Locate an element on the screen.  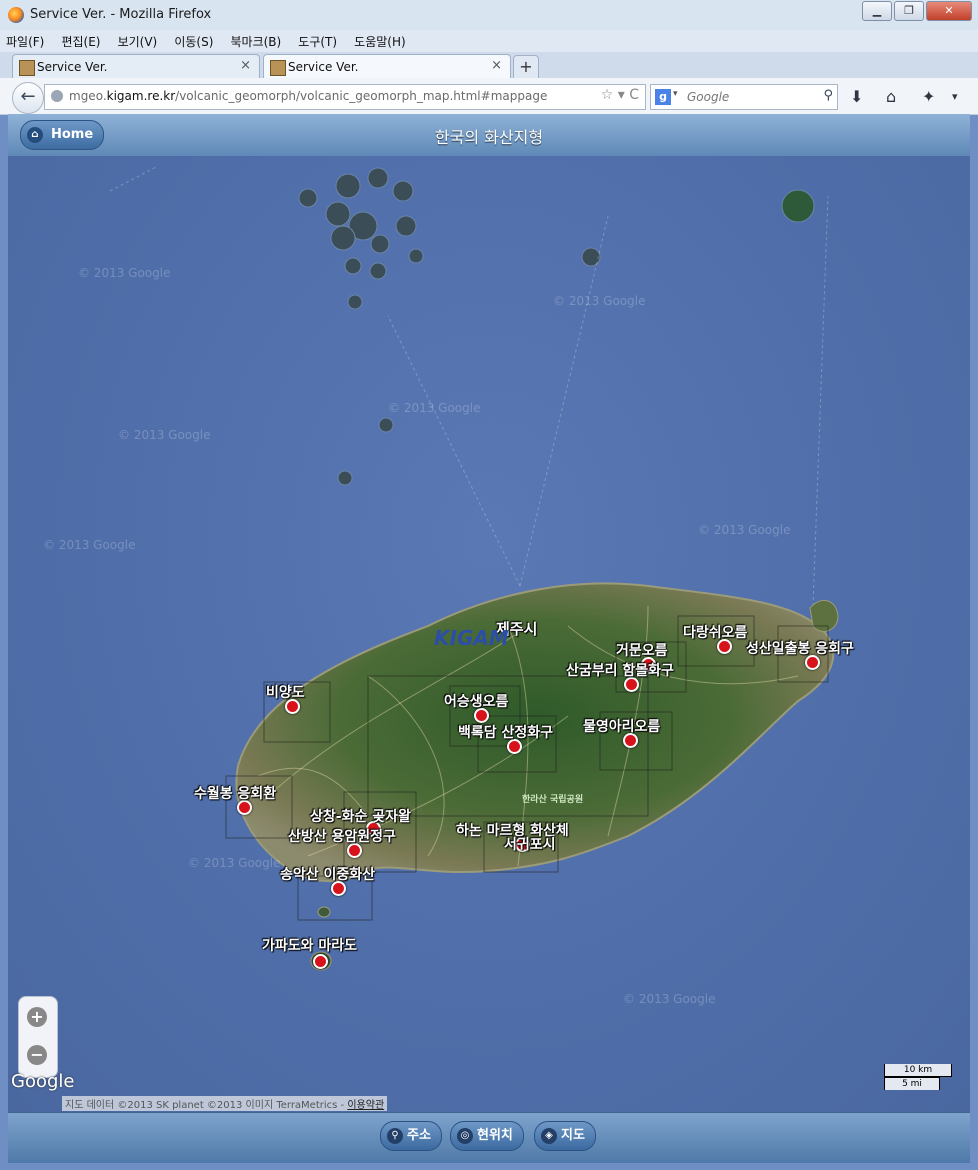
place-label: 비양도 is located at coordinates (285, 692).